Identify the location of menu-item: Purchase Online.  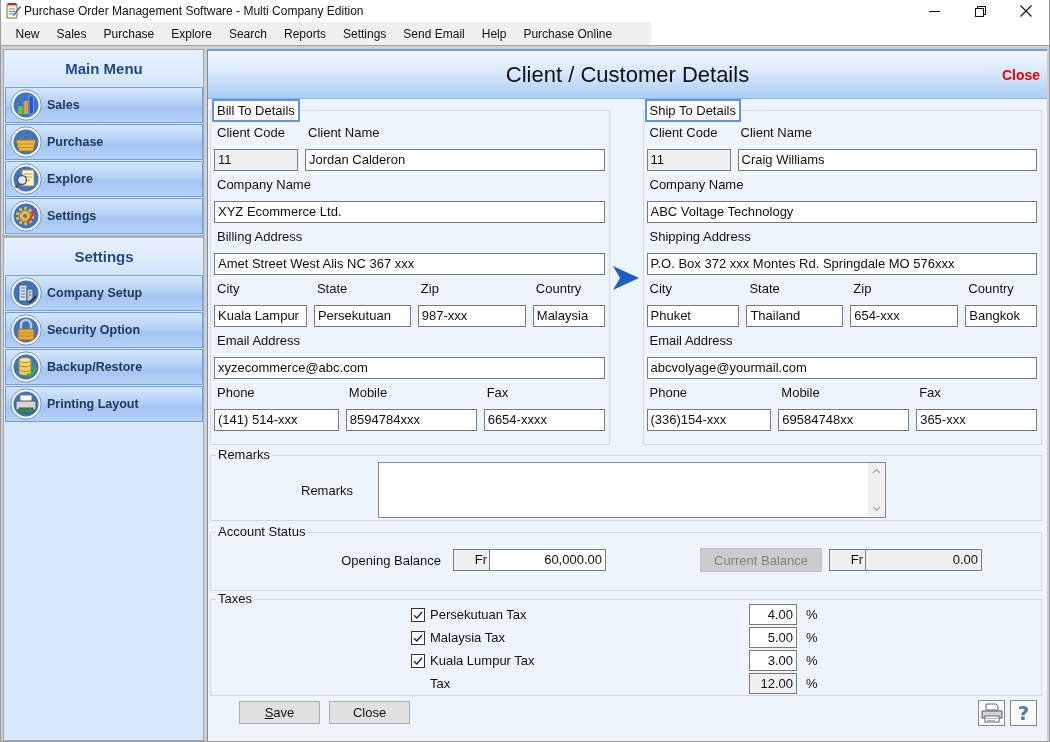
(567, 33).